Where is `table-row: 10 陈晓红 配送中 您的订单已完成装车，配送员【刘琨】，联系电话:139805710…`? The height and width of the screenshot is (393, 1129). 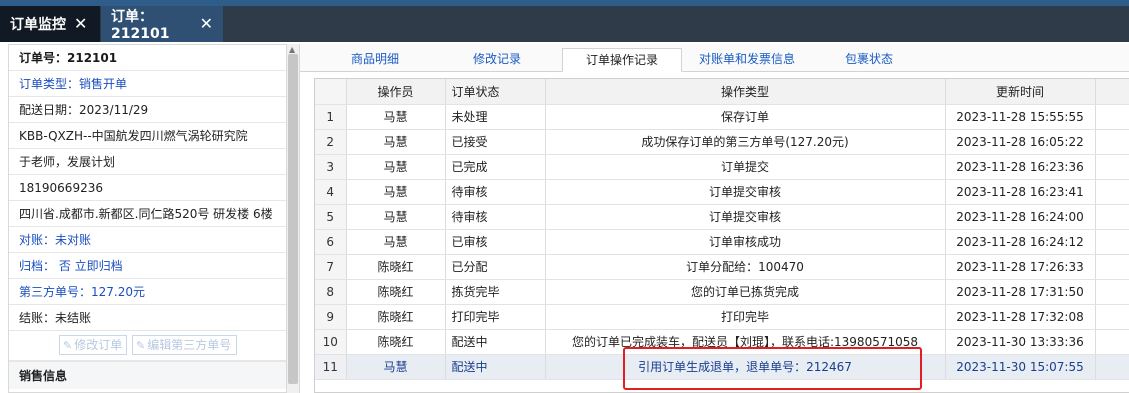
table-row: 10 陈晓红 配送中 您的订单已完成装车，配送员【刘琨】，联系电话:139805710… is located at coordinates (722, 342).